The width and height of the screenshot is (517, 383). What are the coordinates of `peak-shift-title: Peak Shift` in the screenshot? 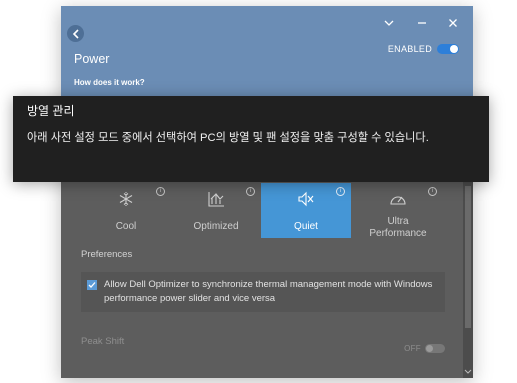 It's located at (103, 341).